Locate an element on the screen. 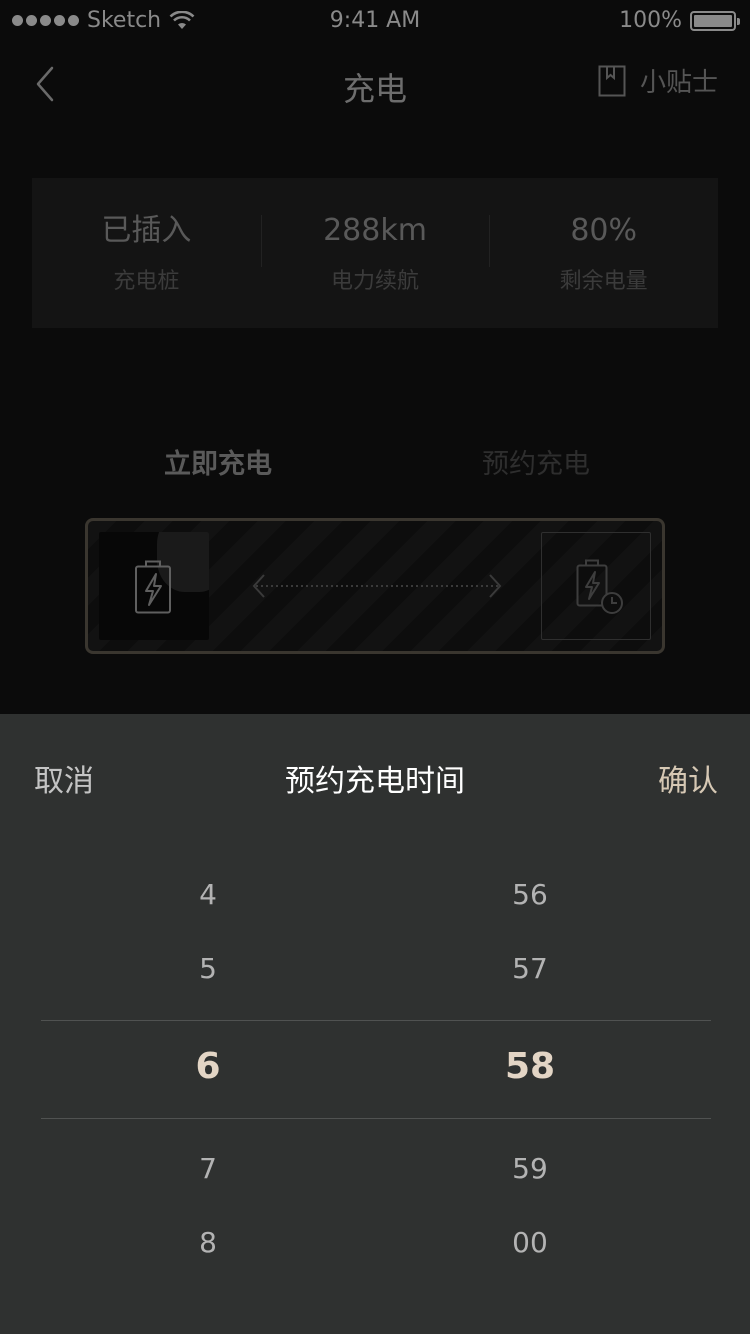  stat-battery-remaining: 80% 剩余电量 is located at coordinates (603, 253).